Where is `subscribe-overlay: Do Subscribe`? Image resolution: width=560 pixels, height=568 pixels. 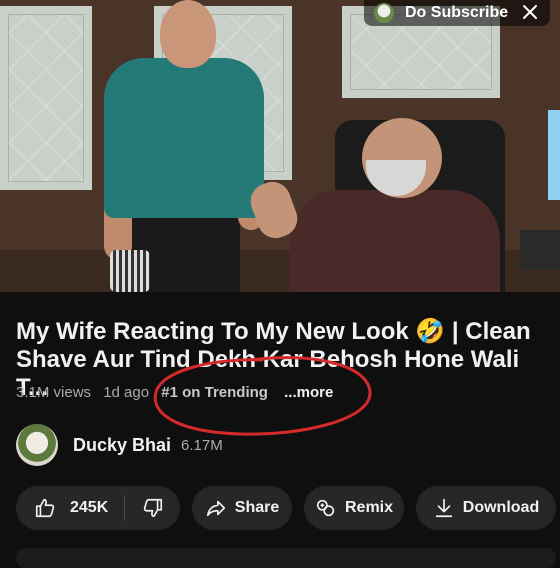
subscribe-overlay: Do Subscribe is located at coordinates (457, 13).